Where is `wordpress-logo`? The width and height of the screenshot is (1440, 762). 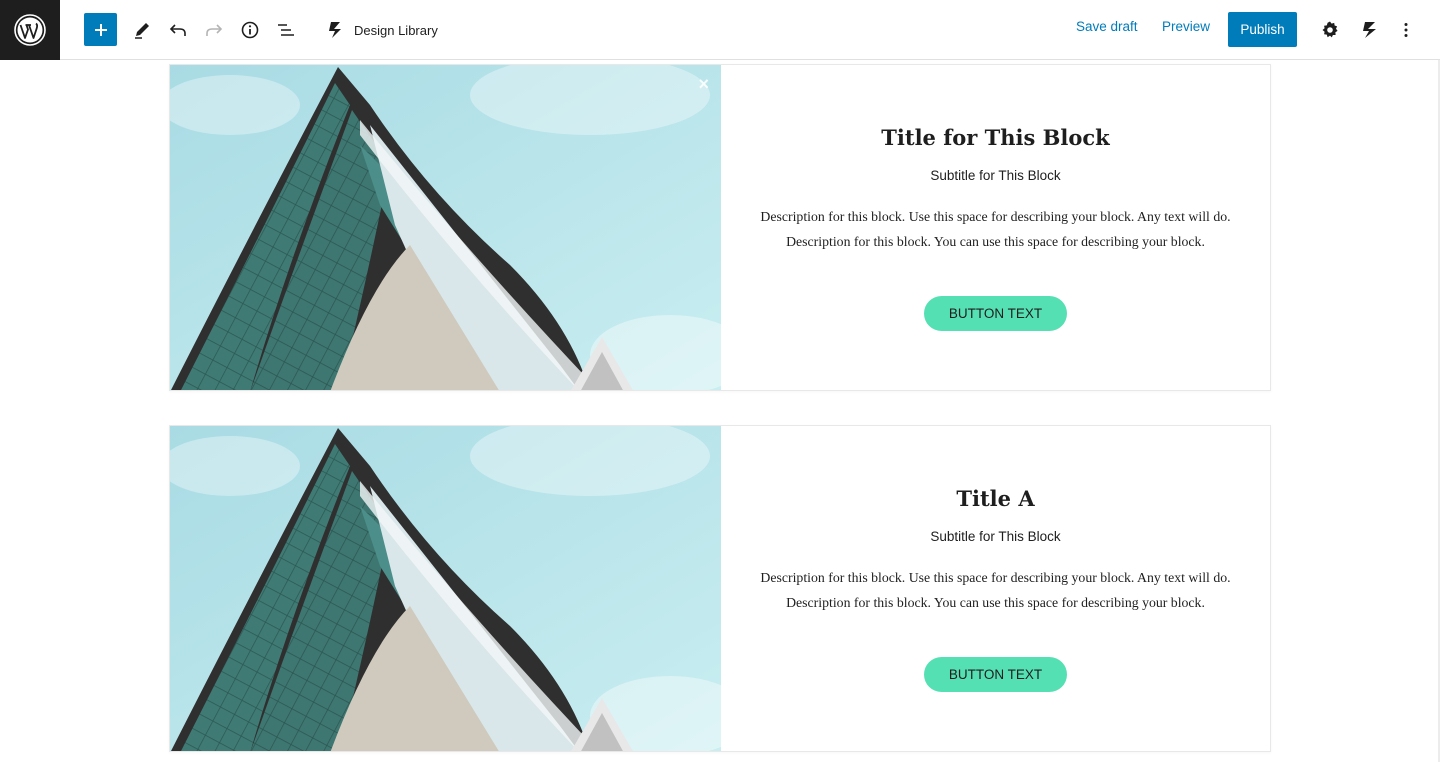 wordpress-logo is located at coordinates (30, 30).